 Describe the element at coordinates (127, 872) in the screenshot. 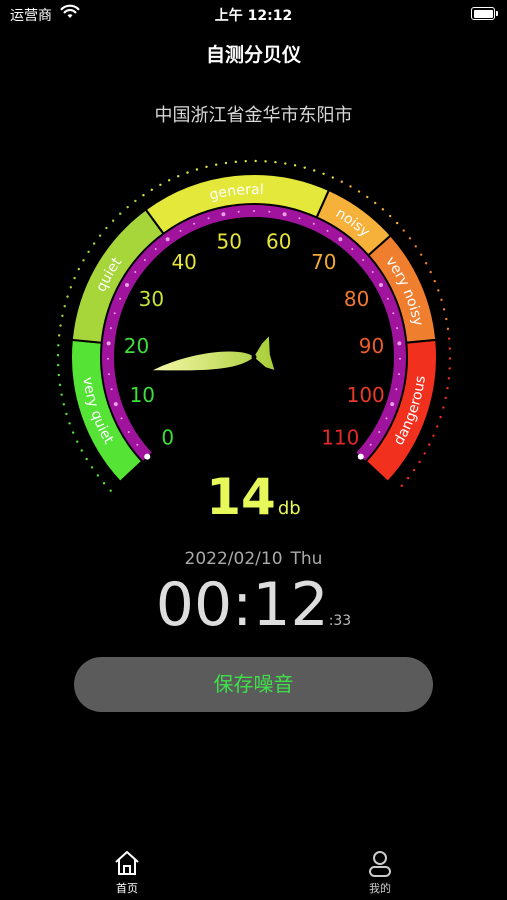

I see `tab-home: 首页` at that location.